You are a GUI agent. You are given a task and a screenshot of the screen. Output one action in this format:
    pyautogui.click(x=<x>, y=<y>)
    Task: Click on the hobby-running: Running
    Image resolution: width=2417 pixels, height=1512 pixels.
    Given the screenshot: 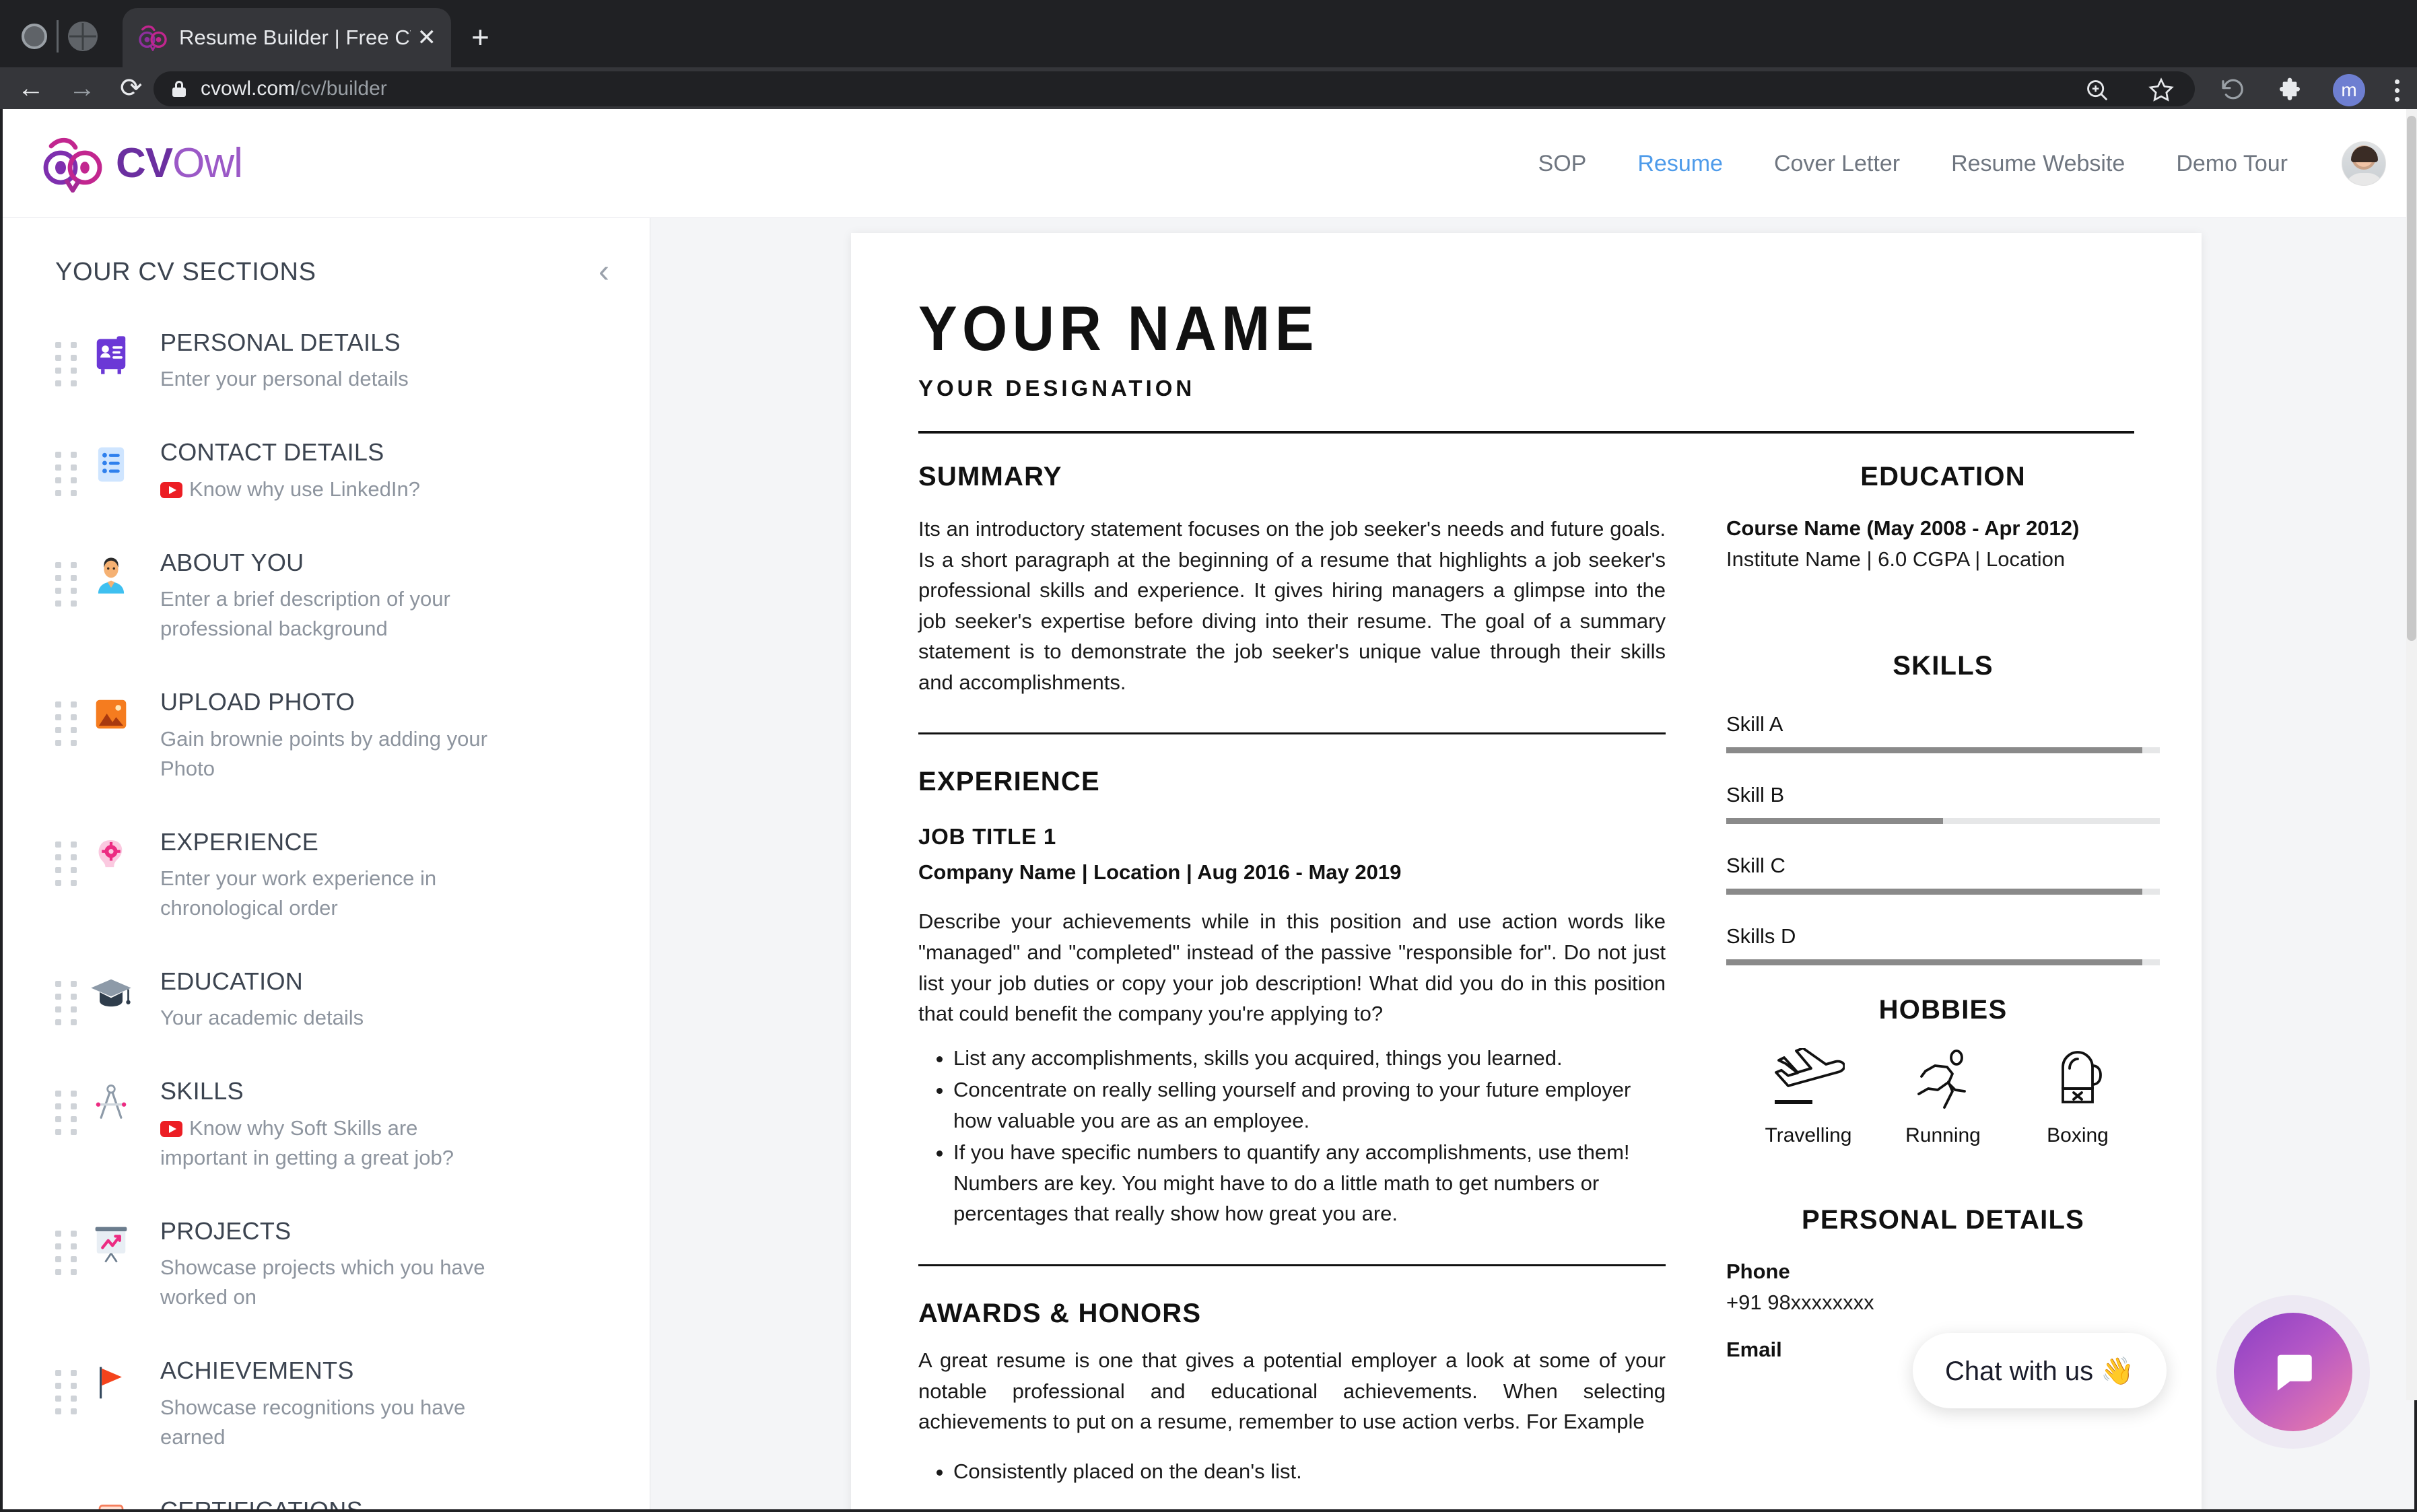 What is the action you would take?
    pyautogui.click(x=1943, y=1097)
    